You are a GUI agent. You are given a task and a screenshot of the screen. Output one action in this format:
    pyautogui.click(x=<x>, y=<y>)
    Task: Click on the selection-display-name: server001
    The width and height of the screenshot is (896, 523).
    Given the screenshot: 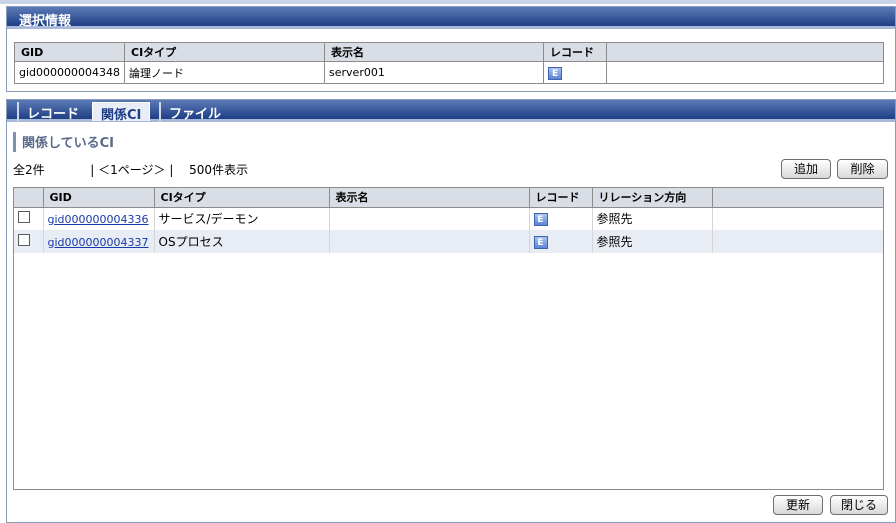 What is the action you would take?
    pyautogui.click(x=434, y=72)
    